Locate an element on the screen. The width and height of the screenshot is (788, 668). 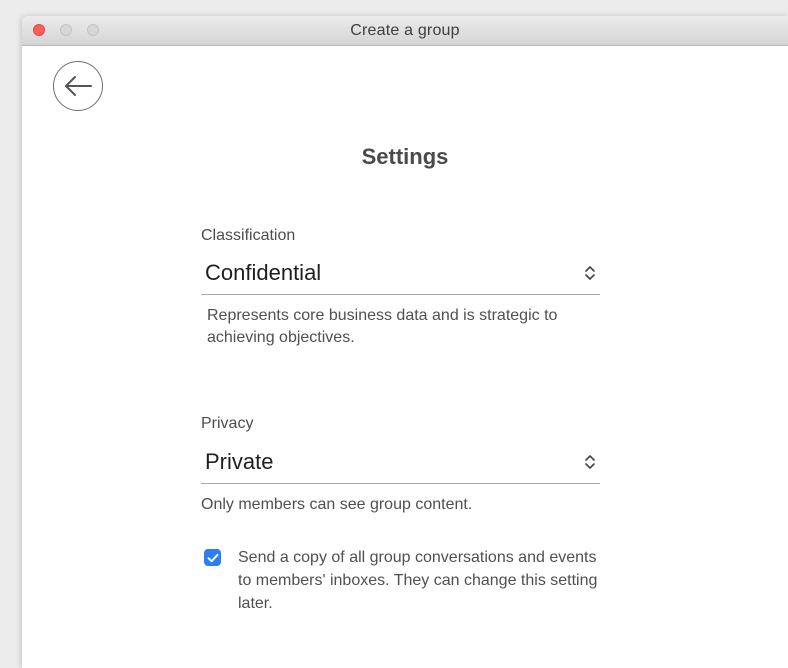
privacy-value: Private is located at coordinates (239, 461).